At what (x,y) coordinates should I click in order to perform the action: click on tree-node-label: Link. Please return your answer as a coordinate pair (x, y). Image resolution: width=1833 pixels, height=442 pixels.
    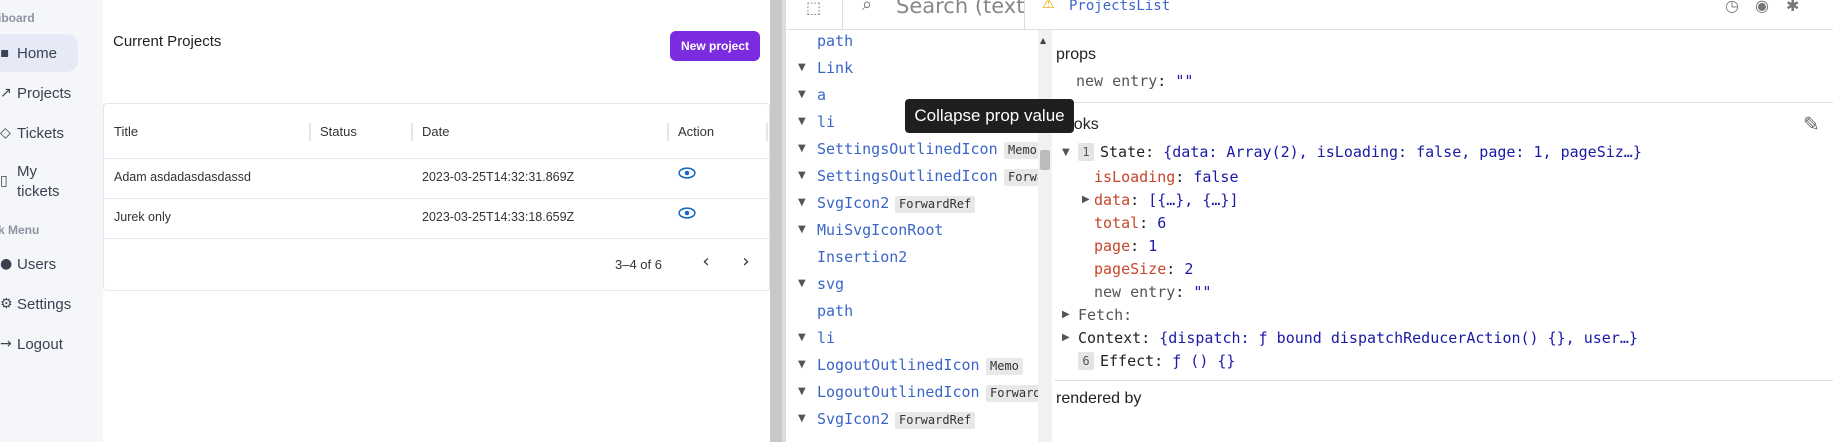
    Looking at the image, I should click on (835, 68).